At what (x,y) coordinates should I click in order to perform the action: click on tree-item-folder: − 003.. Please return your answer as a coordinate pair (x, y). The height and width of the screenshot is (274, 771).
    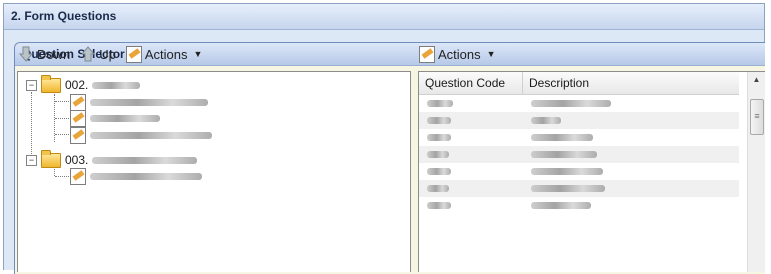
    Looking at the image, I should click on (112, 158).